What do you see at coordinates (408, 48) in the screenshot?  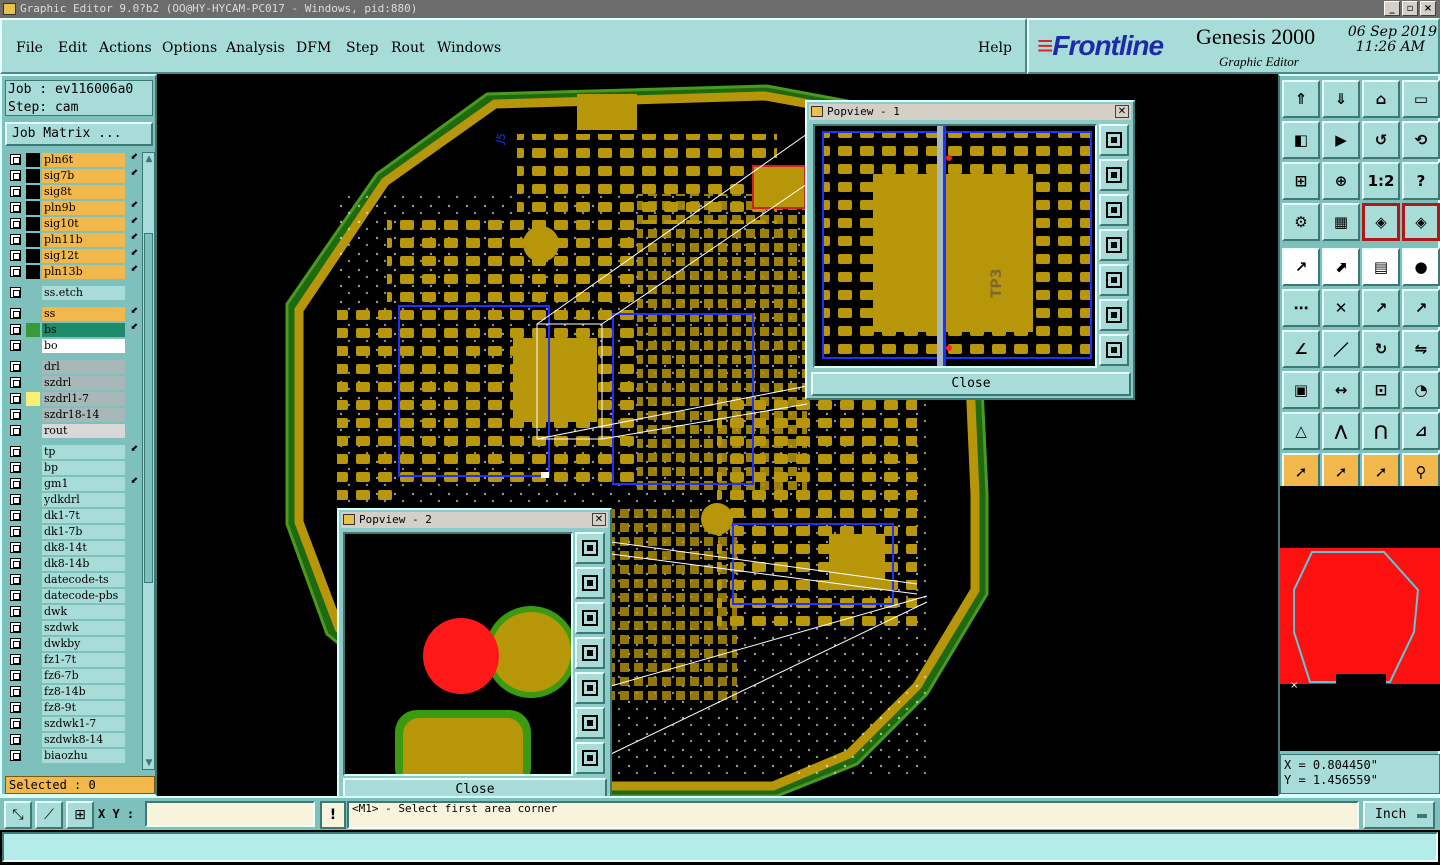 I see `menu-rout: Rout` at bounding box center [408, 48].